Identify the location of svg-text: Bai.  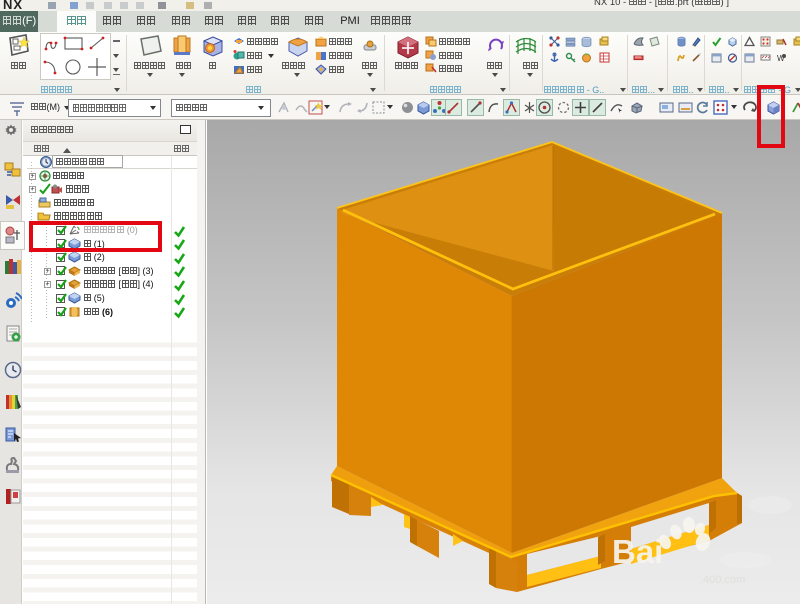
(637, 551).